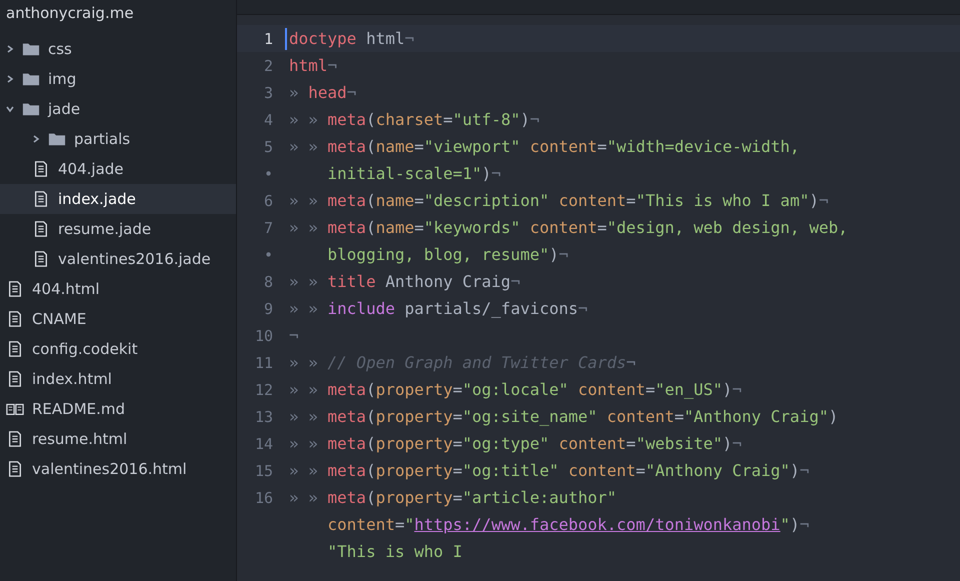 The image size is (960, 581). What do you see at coordinates (62, 79) in the screenshot?
I see `file-name: img` at bounding box center [62, 79].